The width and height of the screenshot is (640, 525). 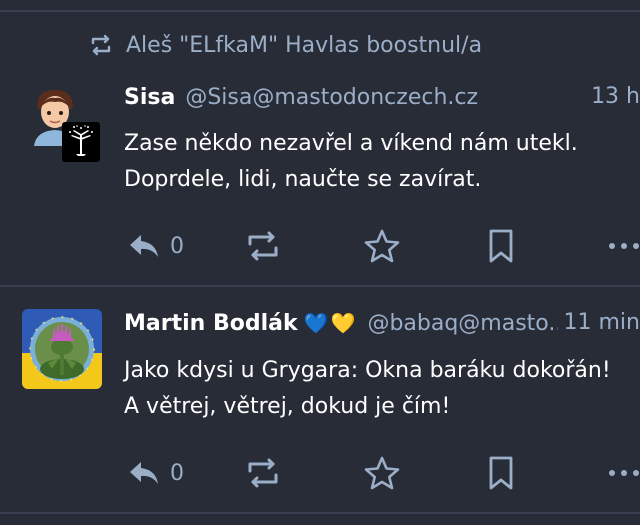 What do you see at coordinates (287, 406) in the screenshot?
I see `content-line: A větrej, větrej, dokud je čím!` at bounding box center [287, 406].